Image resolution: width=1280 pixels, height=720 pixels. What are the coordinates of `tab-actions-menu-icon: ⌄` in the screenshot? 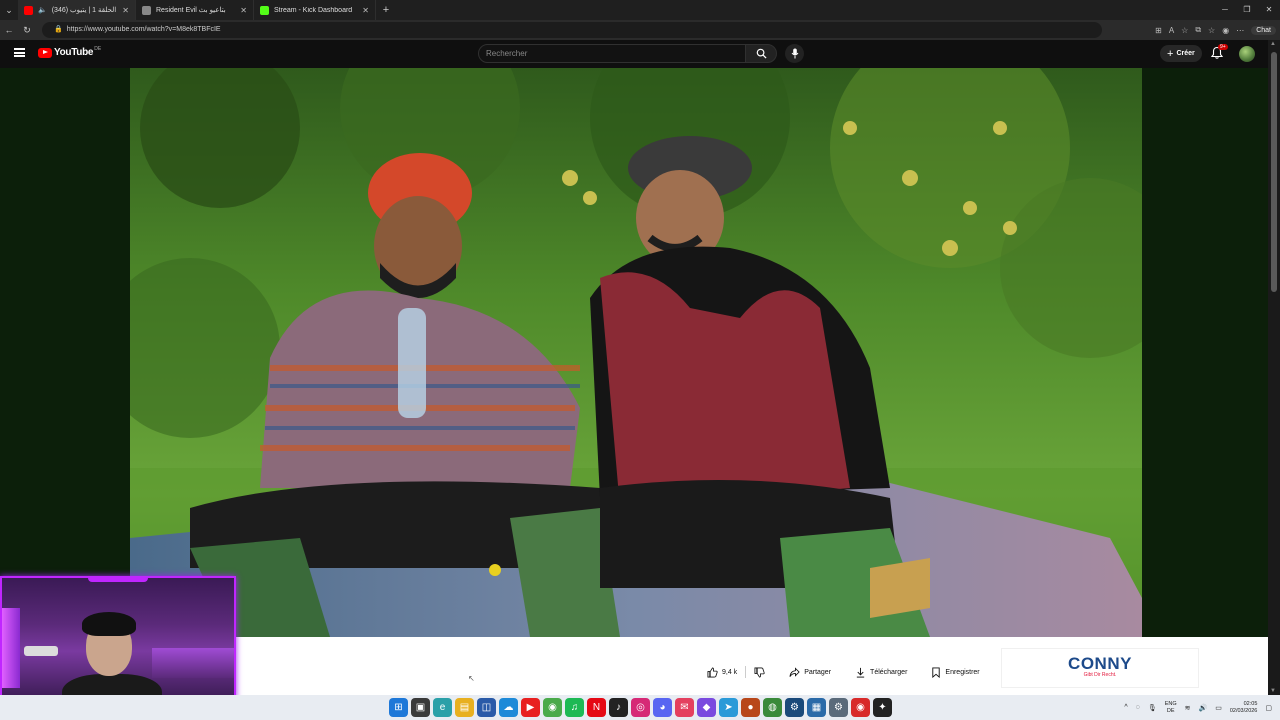 It's located at (9, 10).